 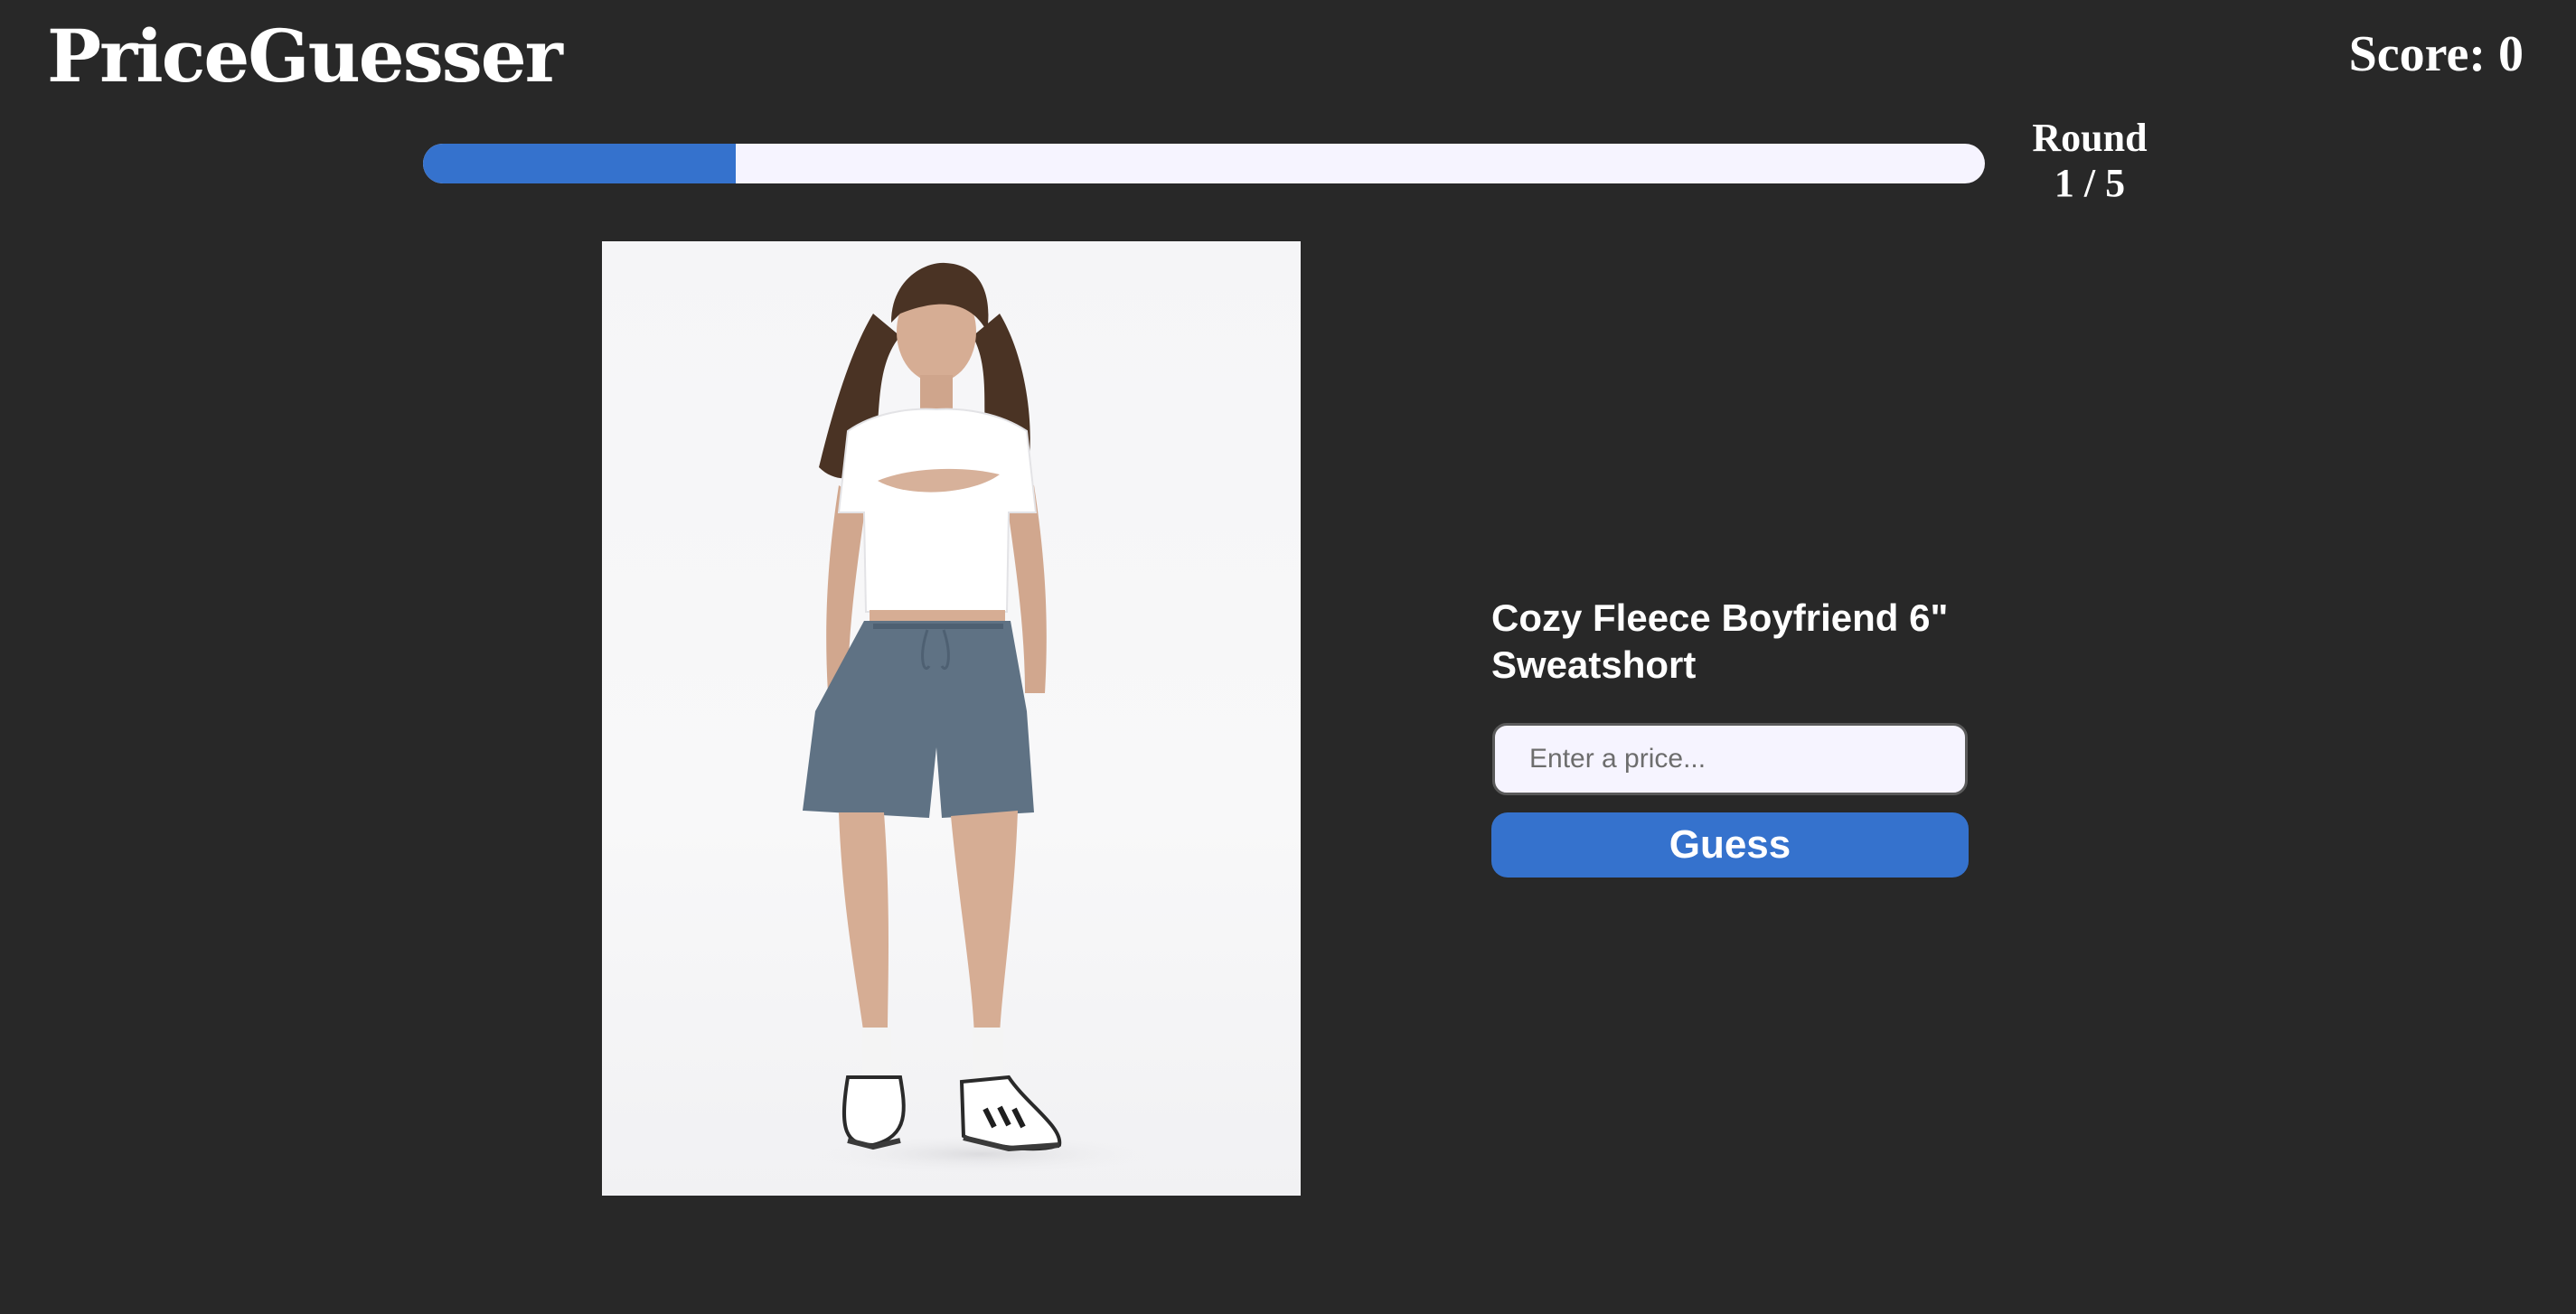 What do you see at coordinates (1730, 759) in the screenshot?
I see `price-input` at bounding box center [1730, 759].